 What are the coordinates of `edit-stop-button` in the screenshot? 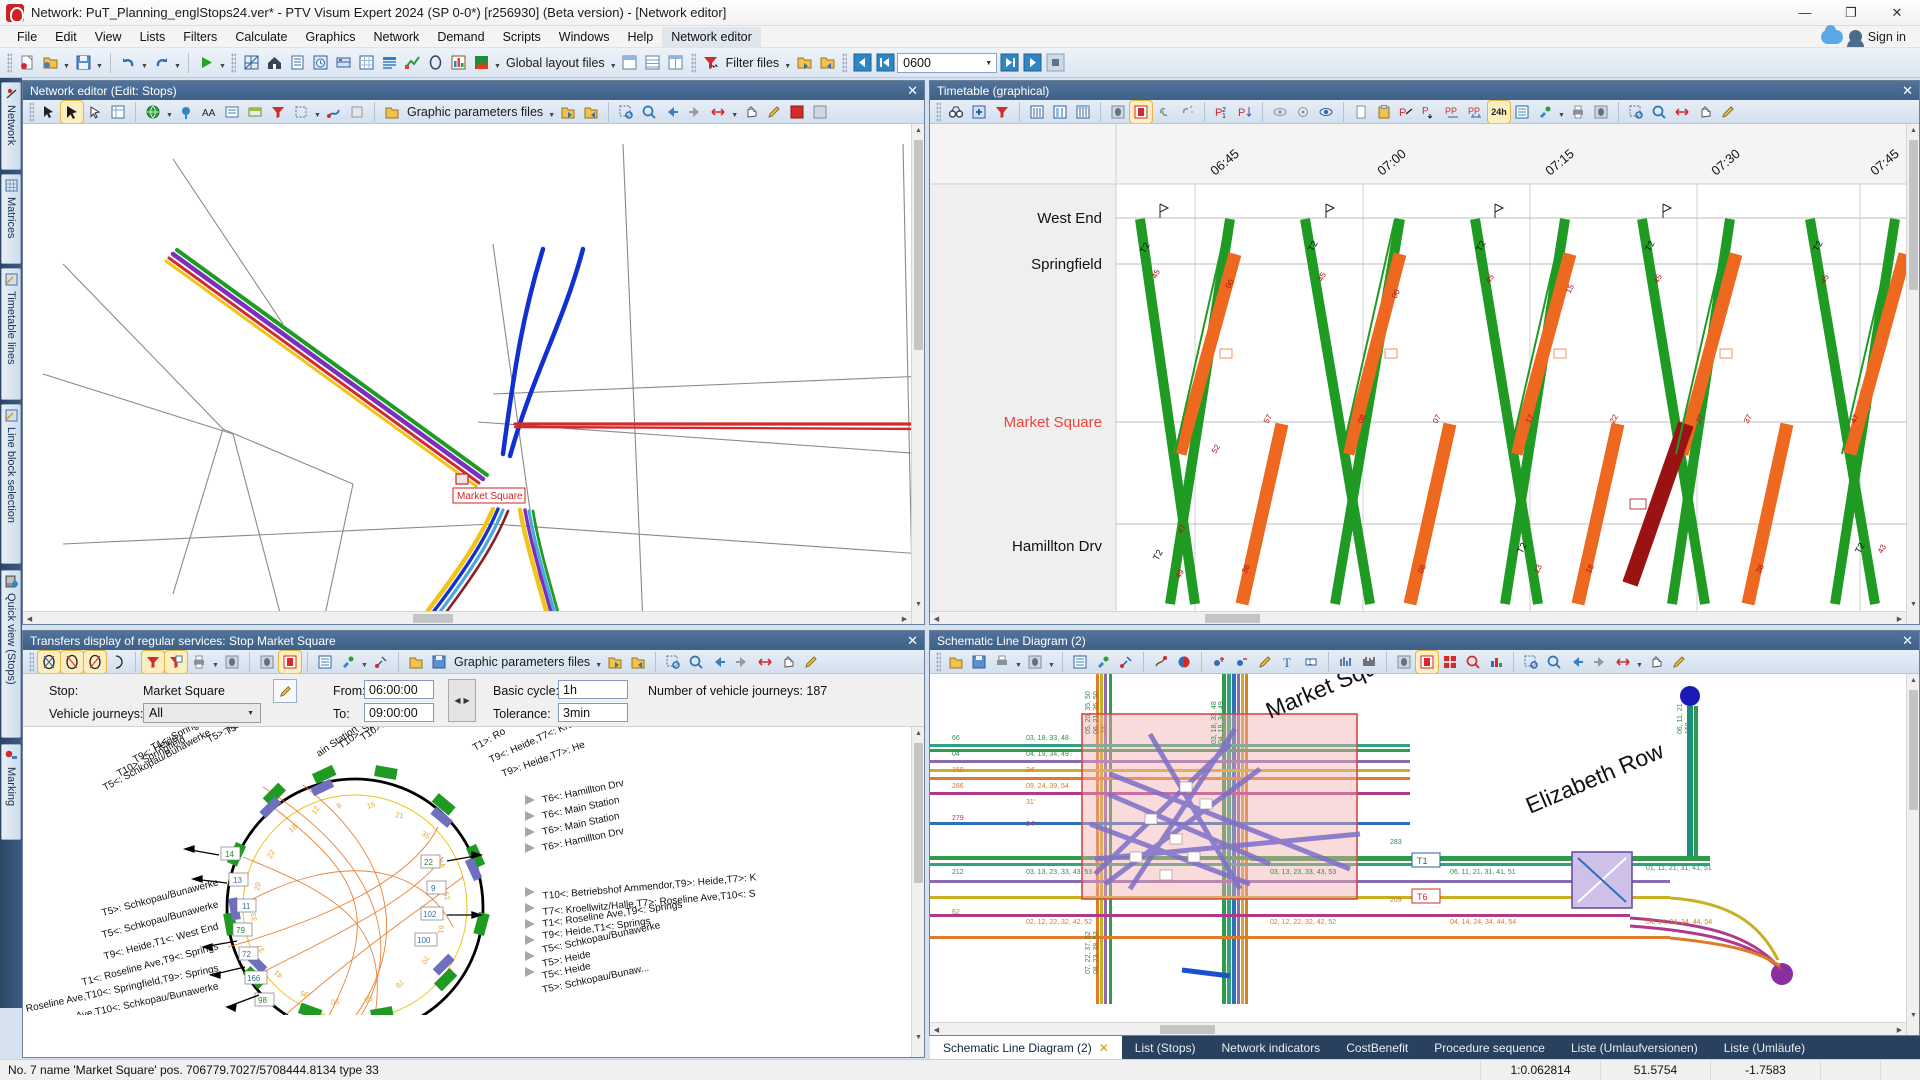 It's located at (285, 691).